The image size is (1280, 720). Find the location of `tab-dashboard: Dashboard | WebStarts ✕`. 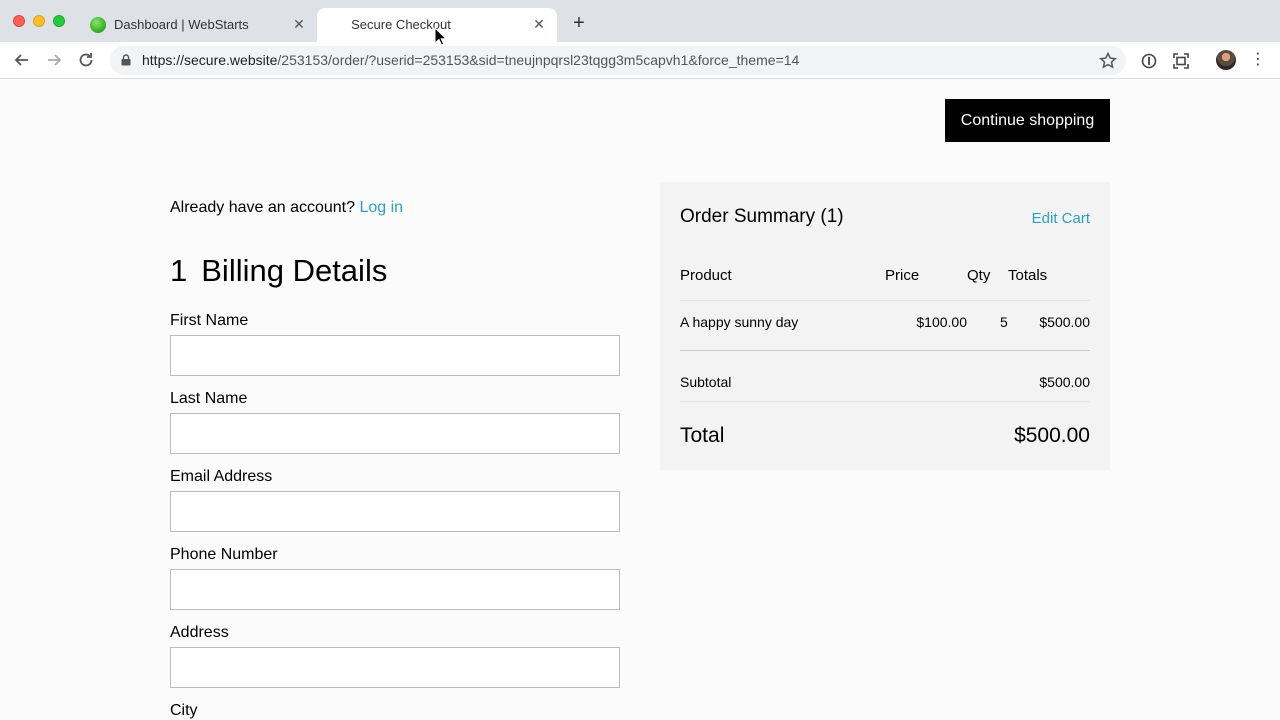

tab-dashboard: Dashboard | WebStarts ✕ is located at coordinates (197, 25).